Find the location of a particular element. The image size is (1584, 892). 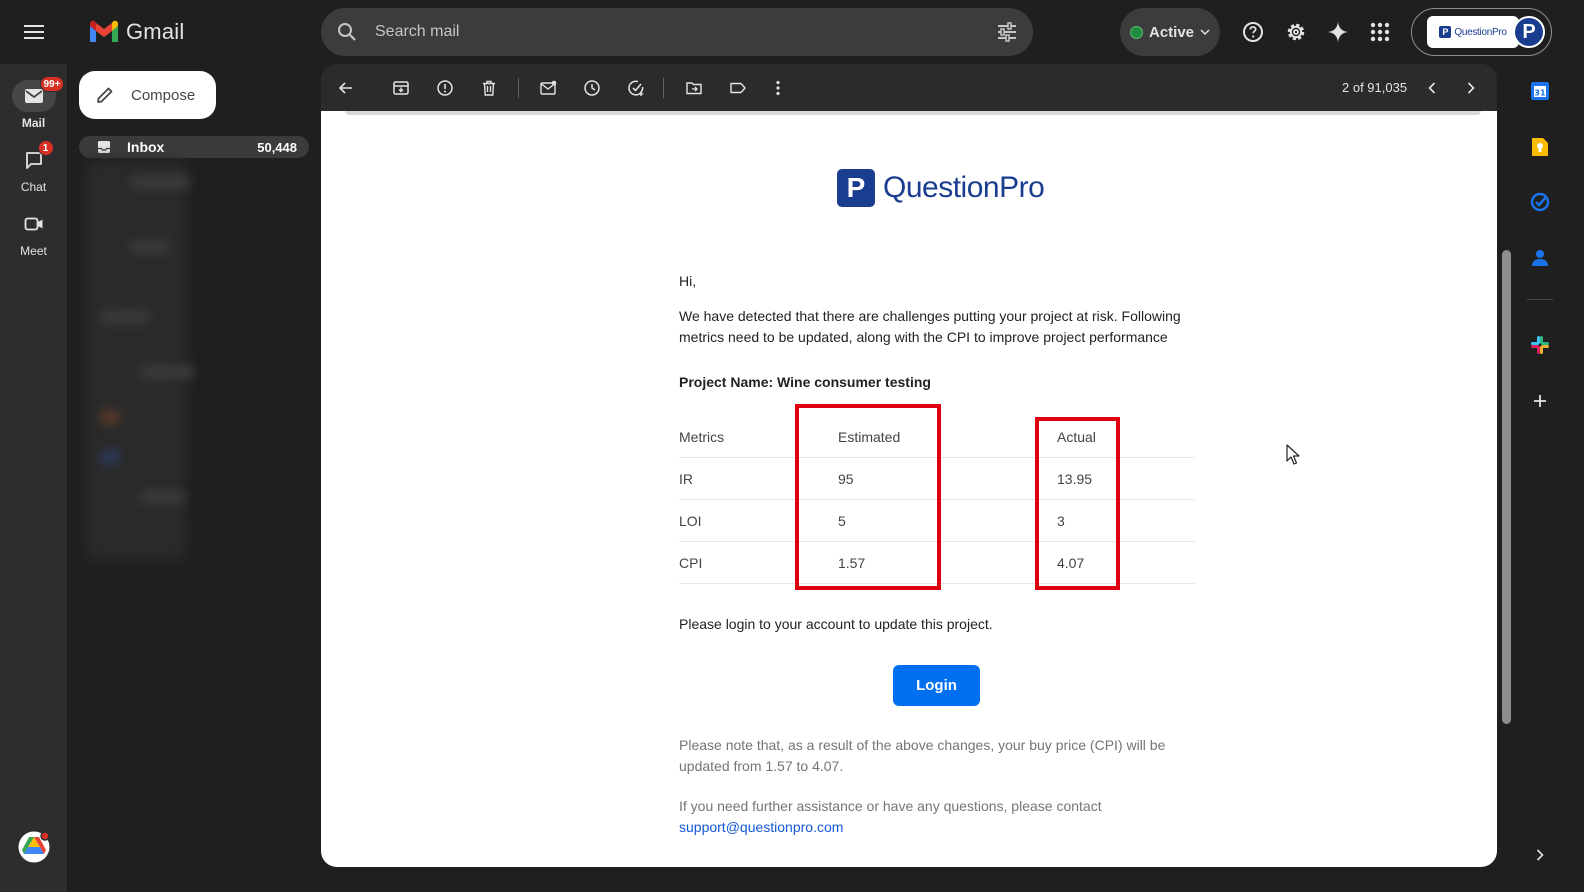

trash-icon is located at coordinates (489, 88).